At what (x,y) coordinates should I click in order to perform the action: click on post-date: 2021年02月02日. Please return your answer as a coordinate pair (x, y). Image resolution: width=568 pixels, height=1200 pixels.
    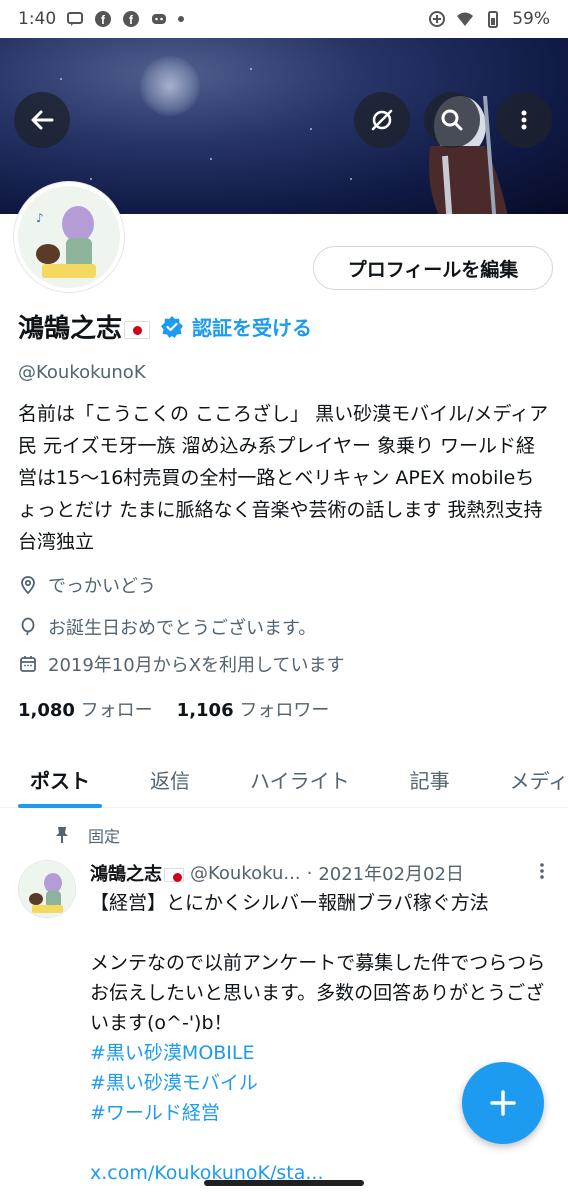
    Looking at the image, I should click on (391, 873).